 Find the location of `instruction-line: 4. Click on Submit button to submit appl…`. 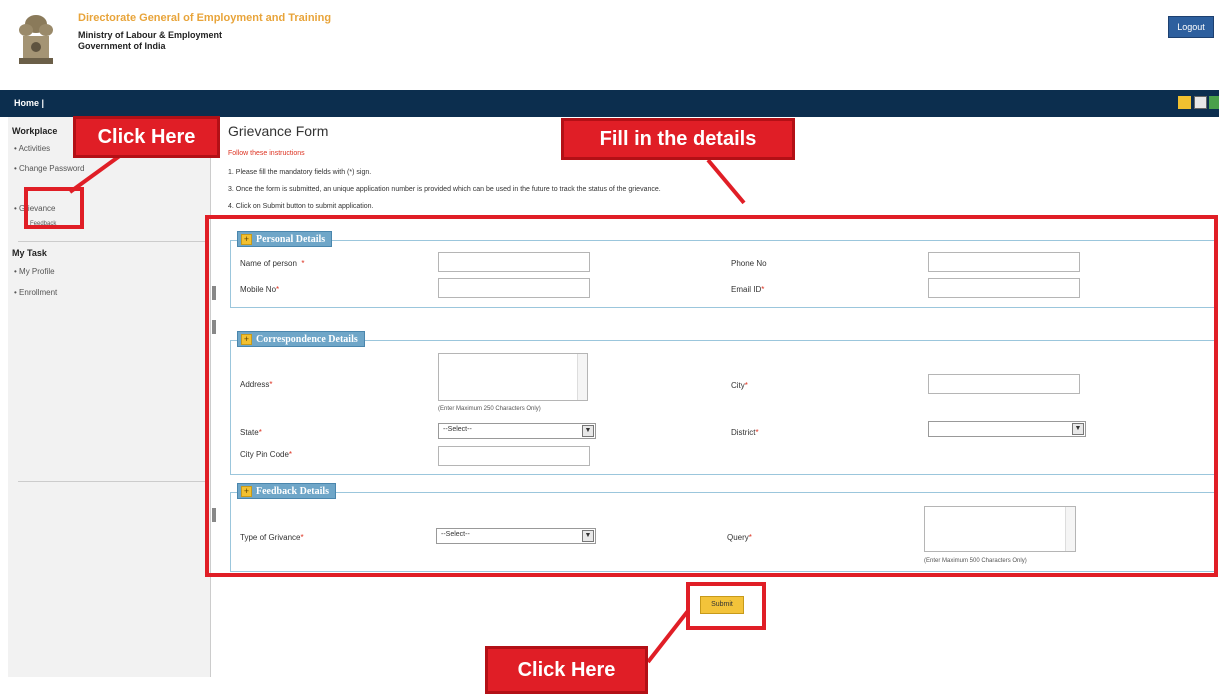

instruction-line: 4. Click on Submit button to submit appl… is located at coordinates (301, 206).